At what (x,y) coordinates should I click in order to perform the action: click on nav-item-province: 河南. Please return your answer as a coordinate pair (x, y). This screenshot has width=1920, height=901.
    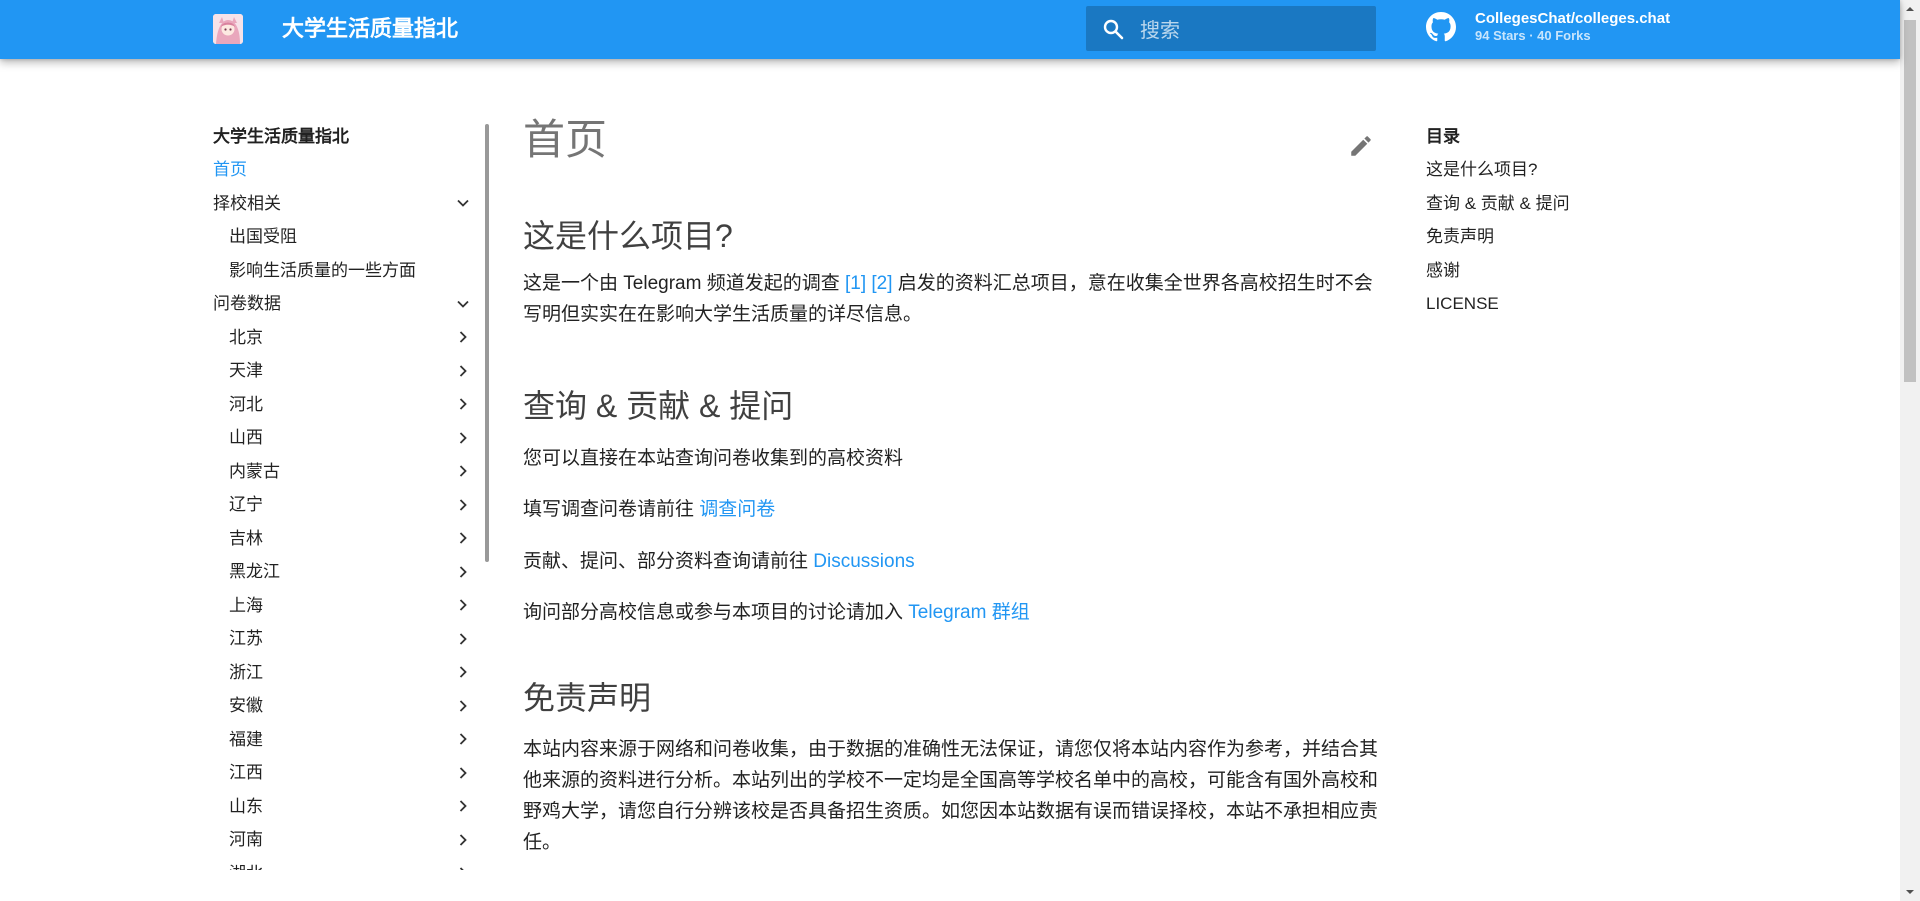
    Looking at the image, I should click on (344, 840).